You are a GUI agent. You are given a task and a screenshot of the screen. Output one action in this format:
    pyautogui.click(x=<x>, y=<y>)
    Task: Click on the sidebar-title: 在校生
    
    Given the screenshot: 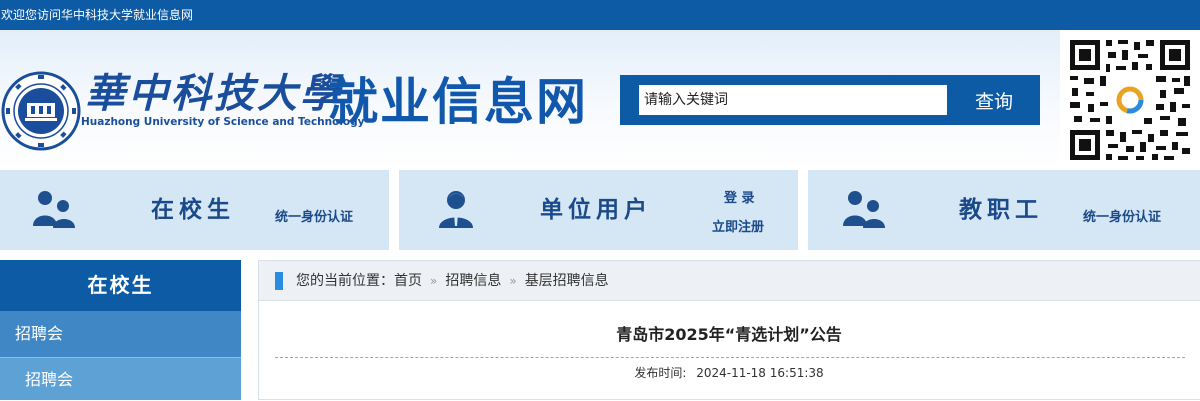 What is the action you would take?
    pyautogui.click(x=120, y=285)
    